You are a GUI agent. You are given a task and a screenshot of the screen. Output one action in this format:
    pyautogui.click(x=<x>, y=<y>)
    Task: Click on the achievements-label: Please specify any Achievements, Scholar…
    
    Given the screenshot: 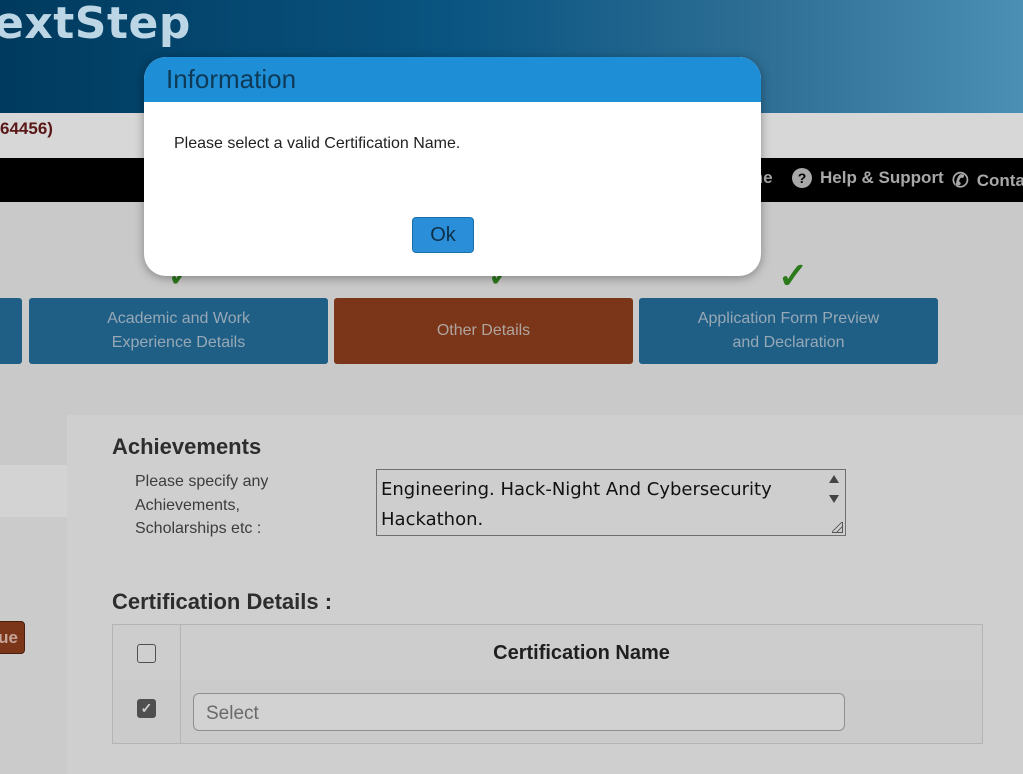 What is the action you would take?
    pyautogui.click(x=202, y=505)
    